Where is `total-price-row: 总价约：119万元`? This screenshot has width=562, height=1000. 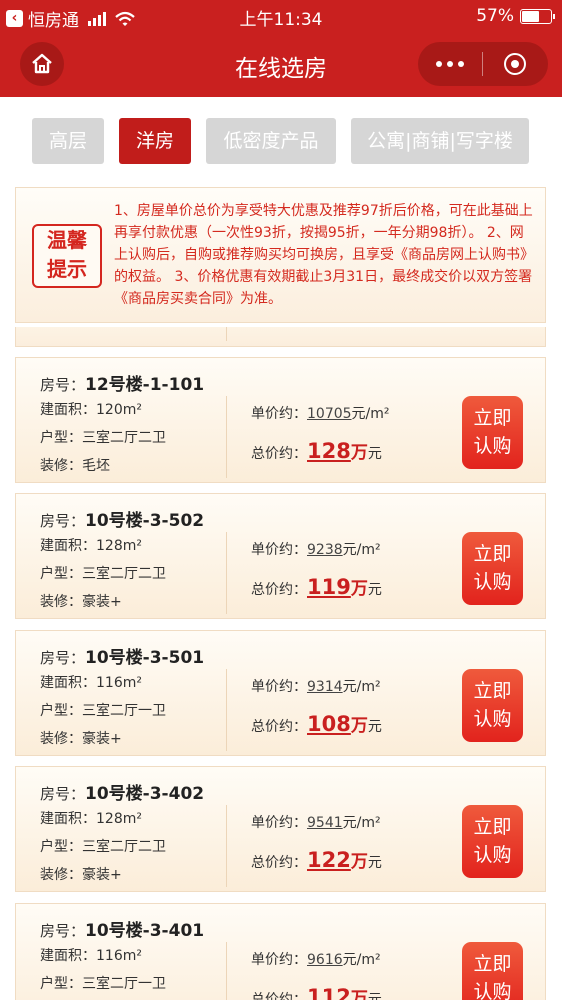 total-price-row: 总价约：119万元 is located at coordinates (316, 587).